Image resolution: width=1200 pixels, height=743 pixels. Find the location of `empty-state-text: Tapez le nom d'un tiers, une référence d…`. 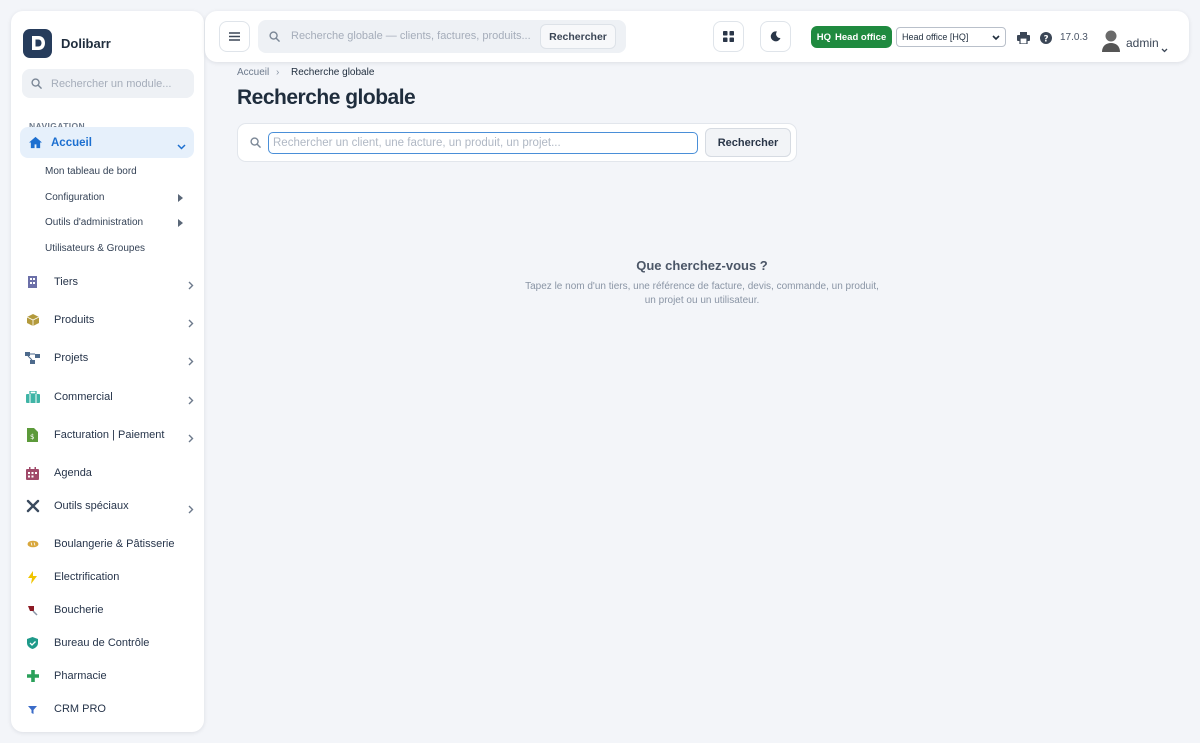

empty-state-text: Tapez le nom d'un tiers, une référence d… is located at coordinates (702, 293).